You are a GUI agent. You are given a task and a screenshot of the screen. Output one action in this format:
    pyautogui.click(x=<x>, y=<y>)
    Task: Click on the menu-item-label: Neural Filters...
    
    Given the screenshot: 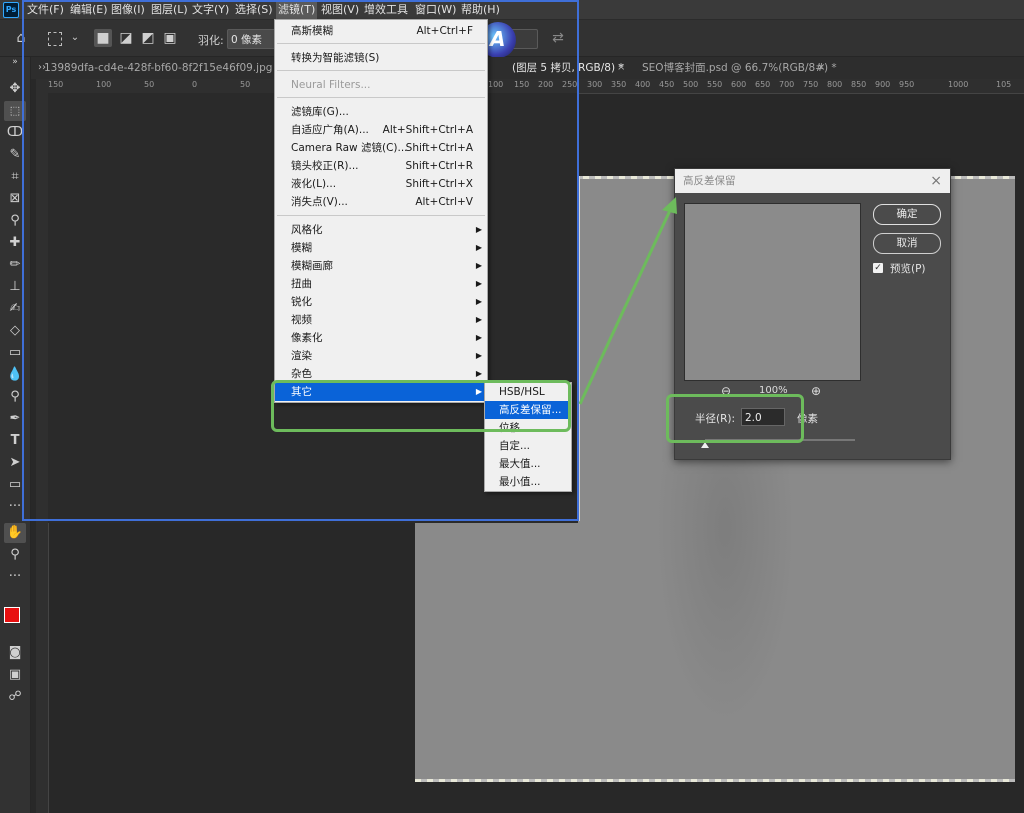 What is the action you would take?
    pyautogui.click(x=331, y=85)
    